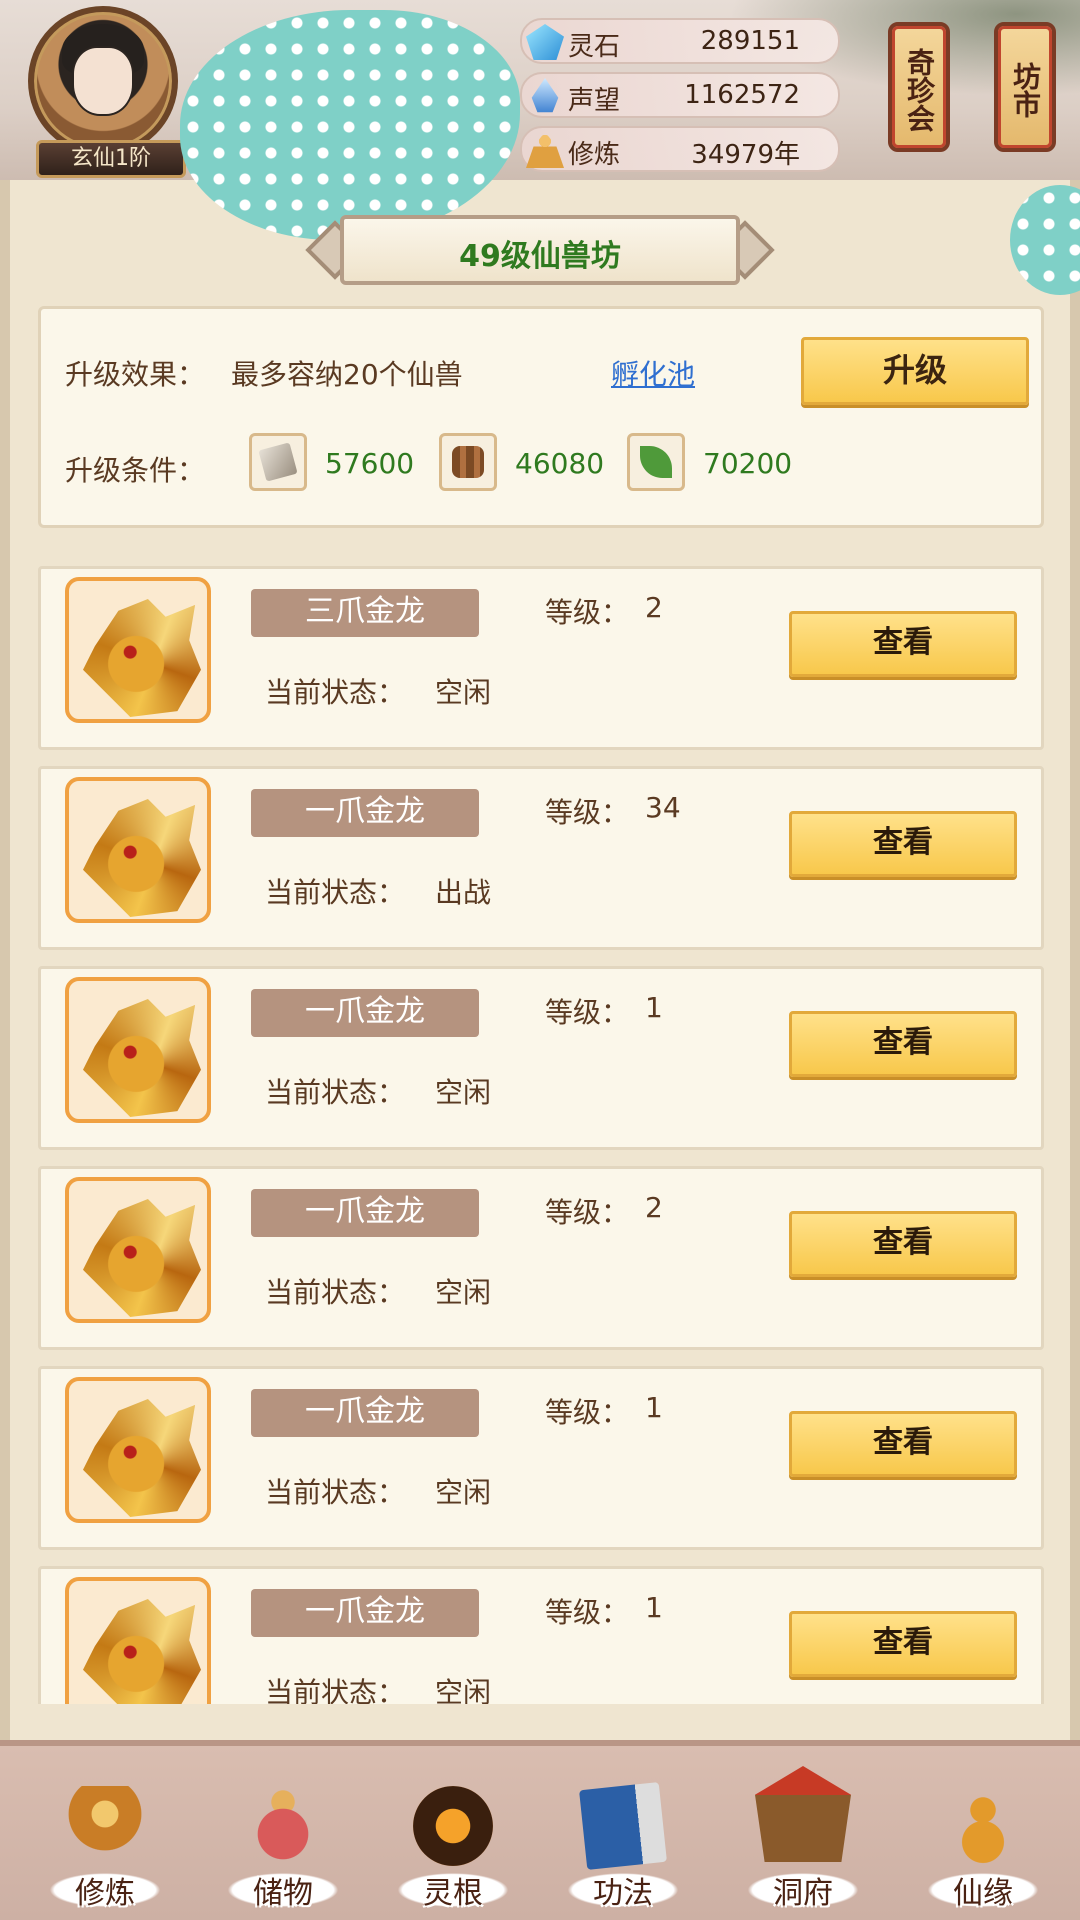  What do you see at coordinates (594, 155) in the screenshot?
I see `resource-label: 修炼` at bounding box center [594, 155].